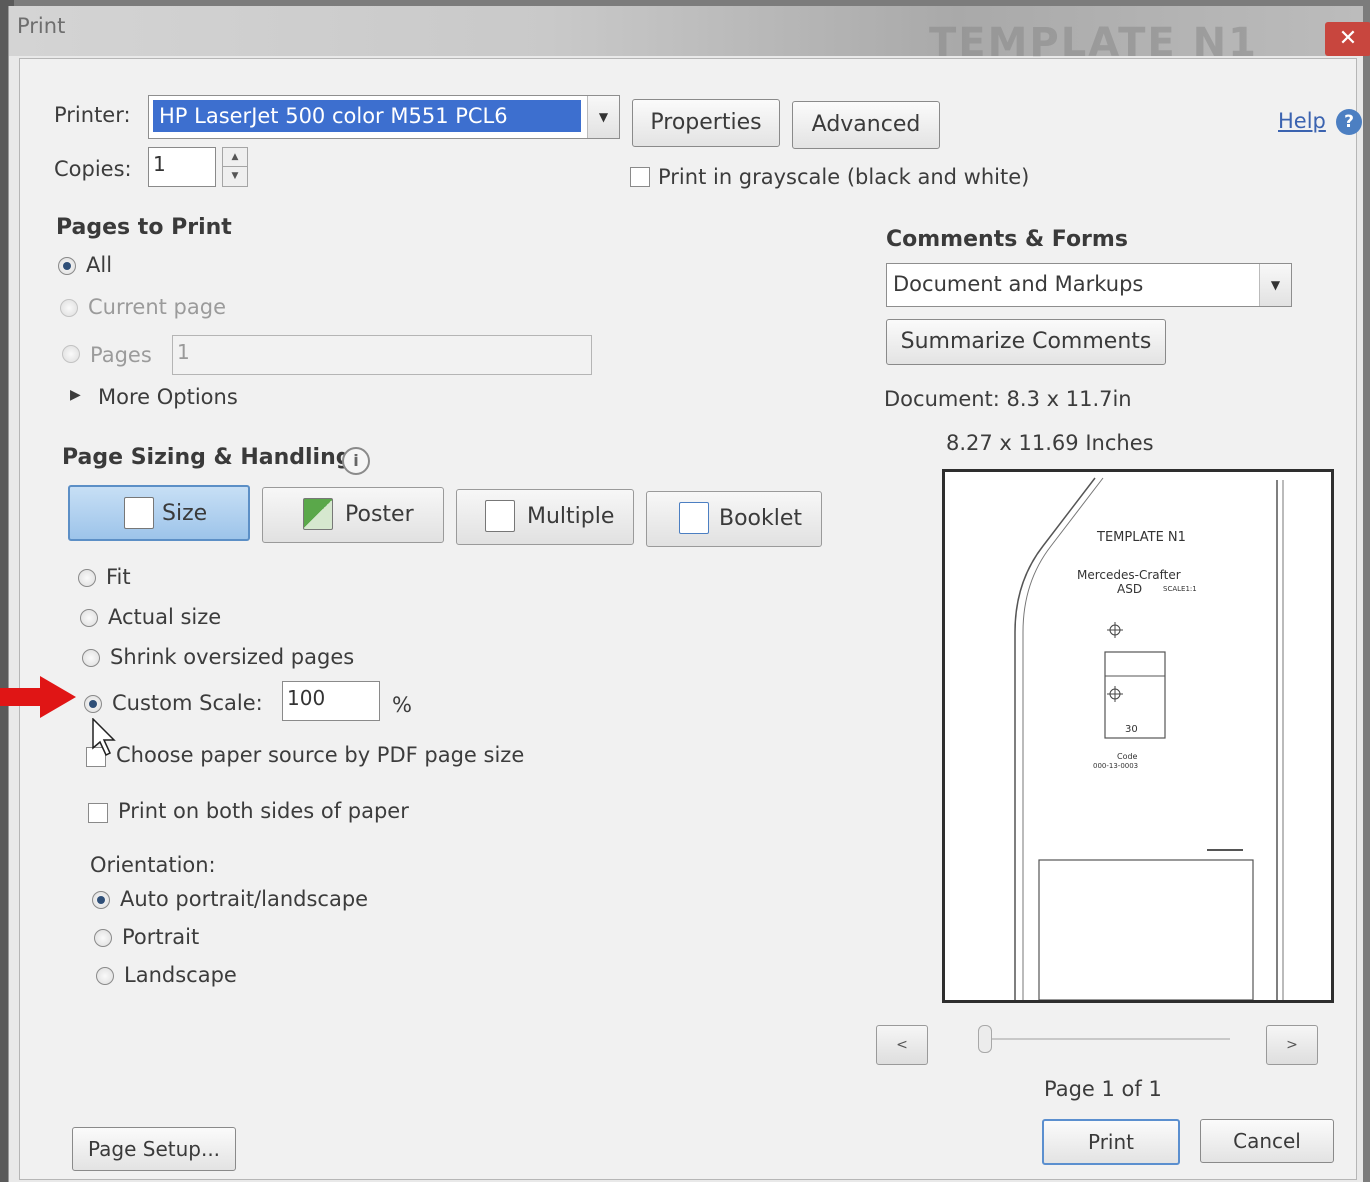 Image resolution: width=1370 pixels, height=1182 pixels. Describe the element at coordinates (101, 900) in the screenshot. I see `radio-auto-orientation` at that location.